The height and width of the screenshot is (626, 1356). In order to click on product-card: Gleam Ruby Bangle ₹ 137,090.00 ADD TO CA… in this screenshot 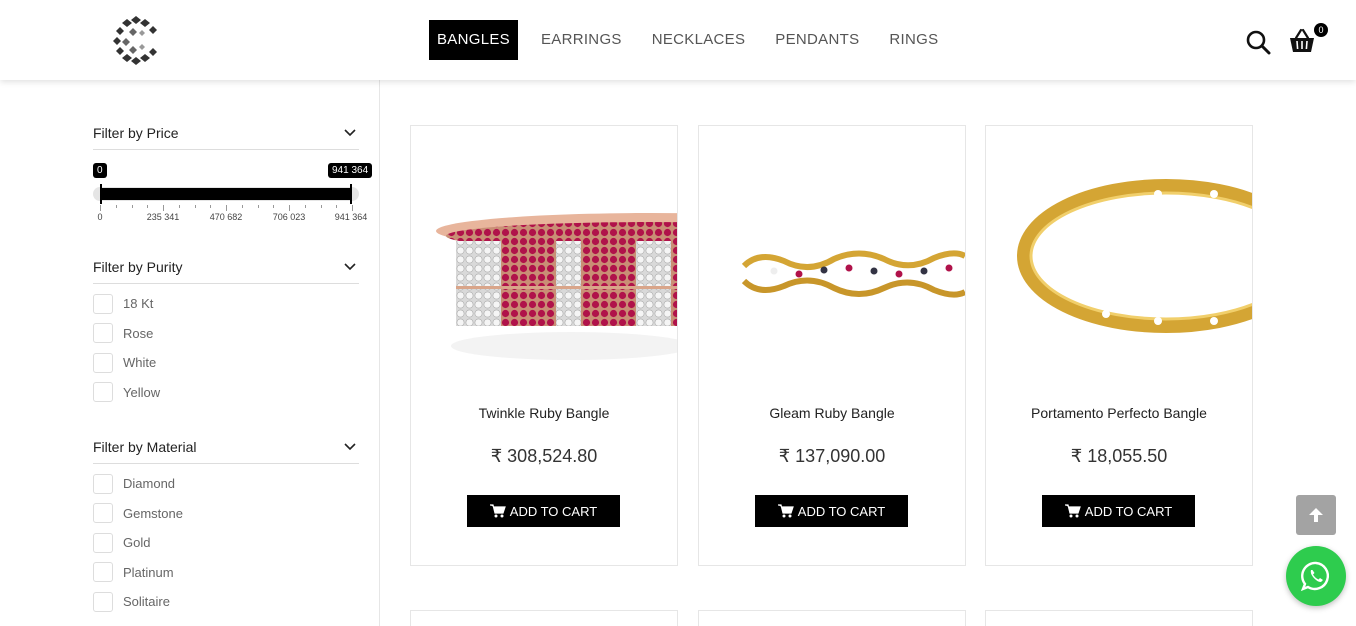, I will do `click(832, 345)`.